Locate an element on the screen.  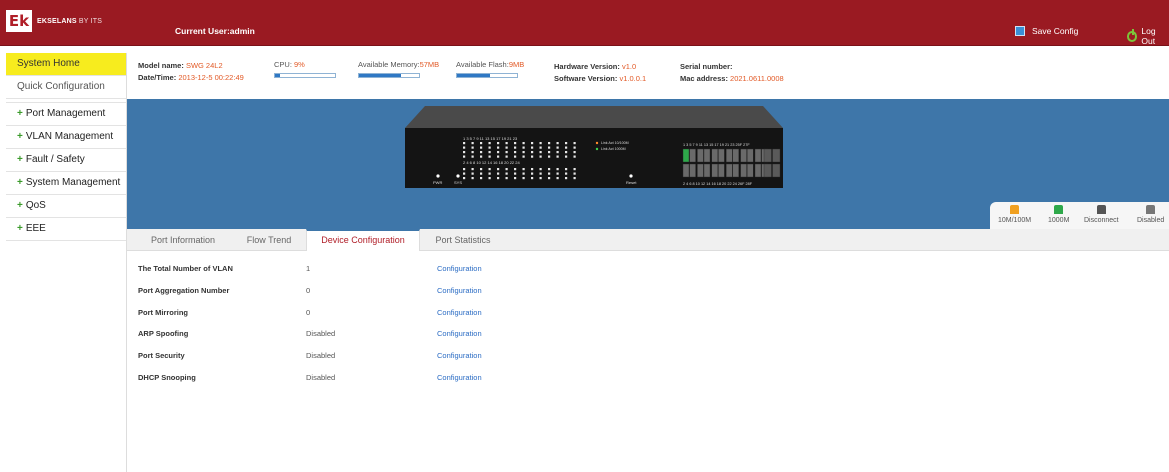
sidebar-item-fault-safety: + Fault / Safety is located at coordinates (66, 160).